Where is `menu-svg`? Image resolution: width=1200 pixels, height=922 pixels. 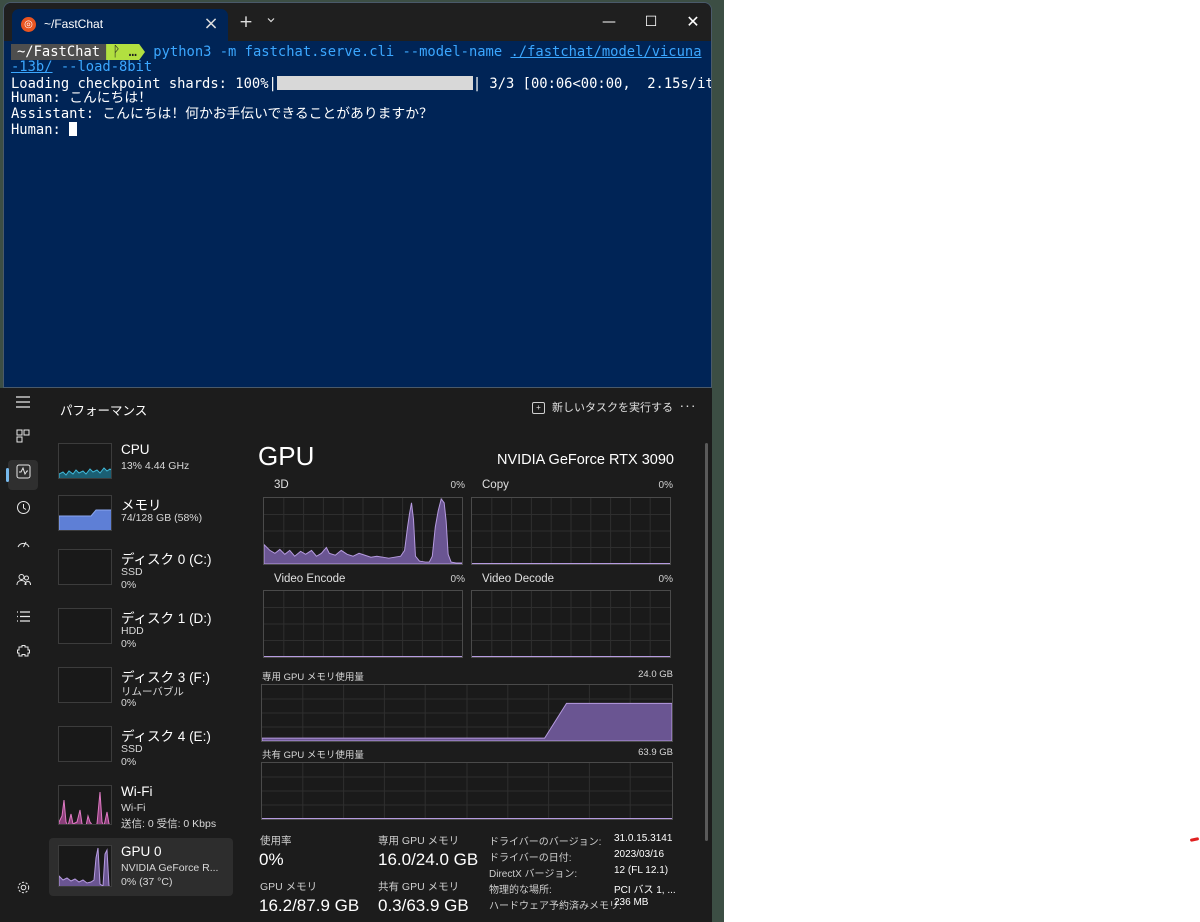
menu-svg is located at coordinates (23, 402).